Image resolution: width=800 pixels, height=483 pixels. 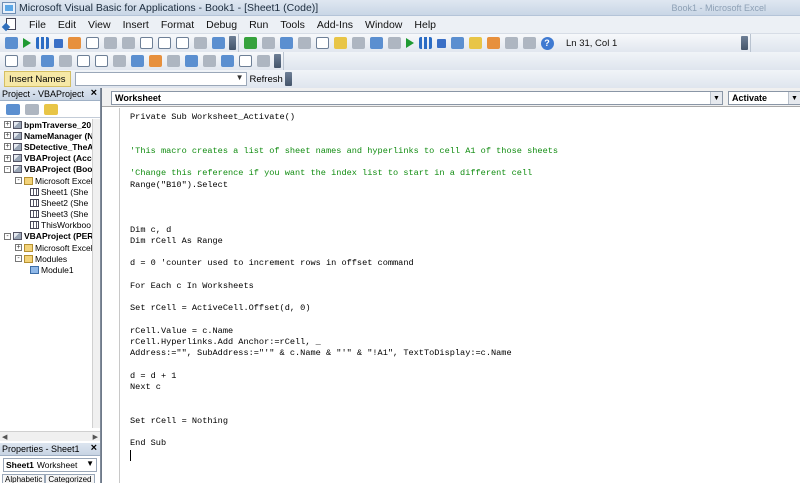 What do you see at coordinates (29, 61) in the screenshot?
I see `quick-info-icon` at bounding box center [29, 61].